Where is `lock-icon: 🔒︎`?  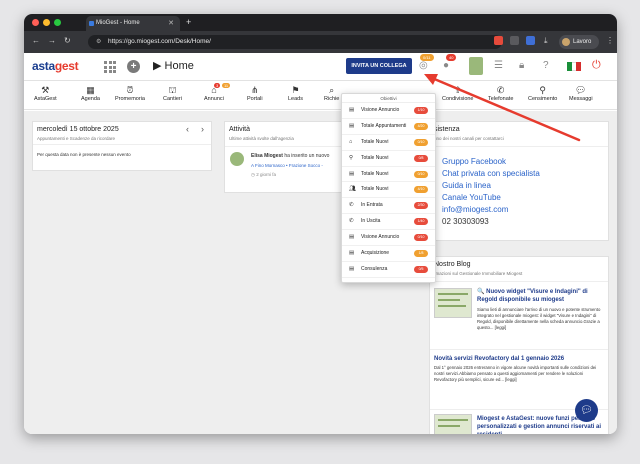 lock-icon: 🔒︎ is located at coordinates (521, 65).